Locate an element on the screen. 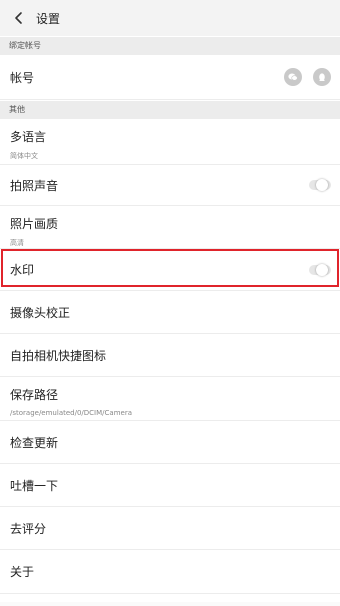 This screenshot has height=606, width=340. about-row: 关于 is located at coordinates (170, 572).